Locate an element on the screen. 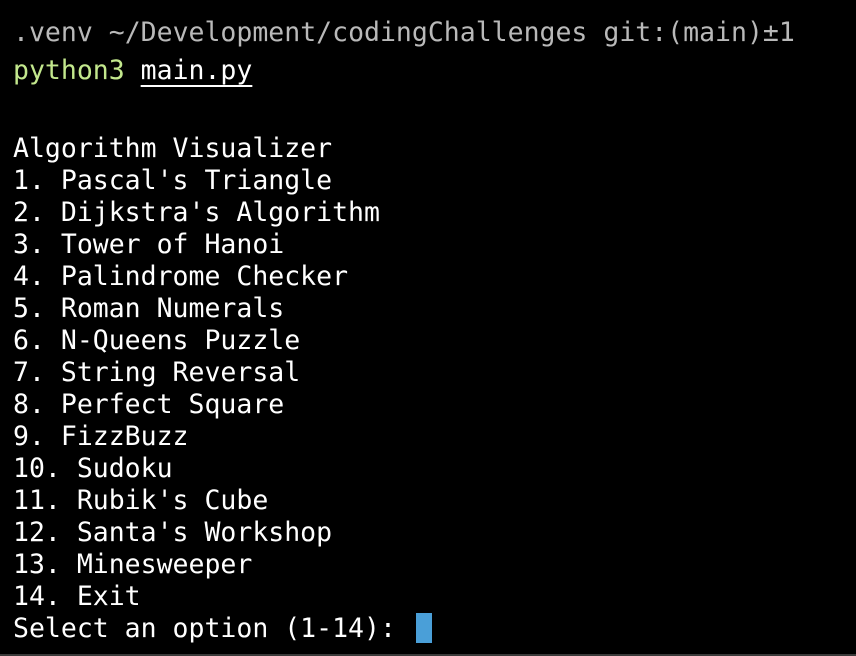 The image size is (856, 656). menu-item: 8. Perfect Square is located at coordinates (149, 404).